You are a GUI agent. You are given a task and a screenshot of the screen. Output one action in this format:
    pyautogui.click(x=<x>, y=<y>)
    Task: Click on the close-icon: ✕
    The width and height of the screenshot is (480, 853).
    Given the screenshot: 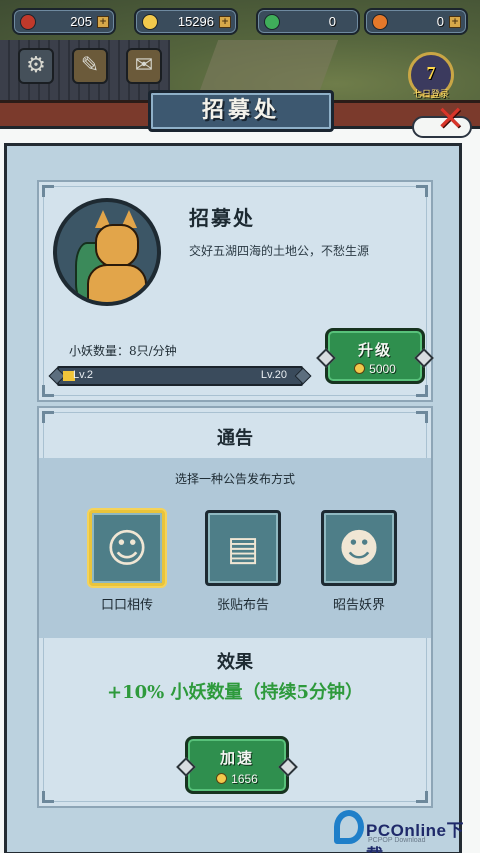 What is the action you would take?
    pyautogui.click(x=450, y=119)
    